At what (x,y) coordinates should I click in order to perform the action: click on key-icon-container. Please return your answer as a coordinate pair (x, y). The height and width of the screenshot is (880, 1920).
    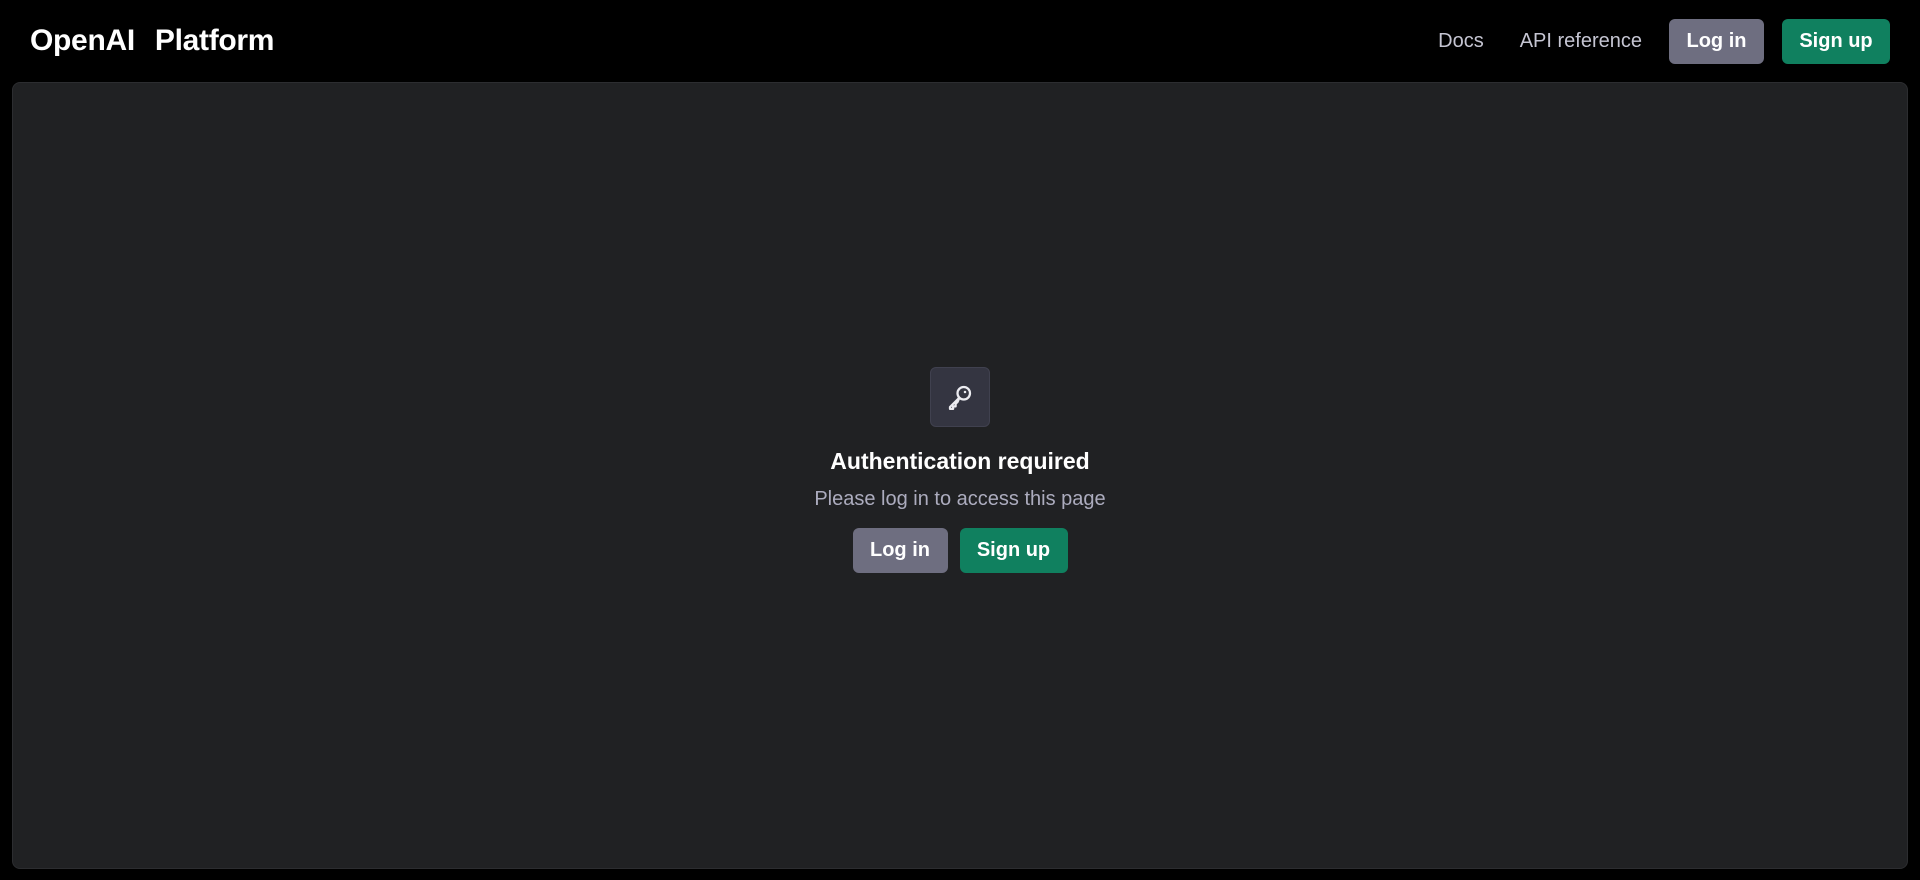
    Looking at the image, I should click on (960, 397).